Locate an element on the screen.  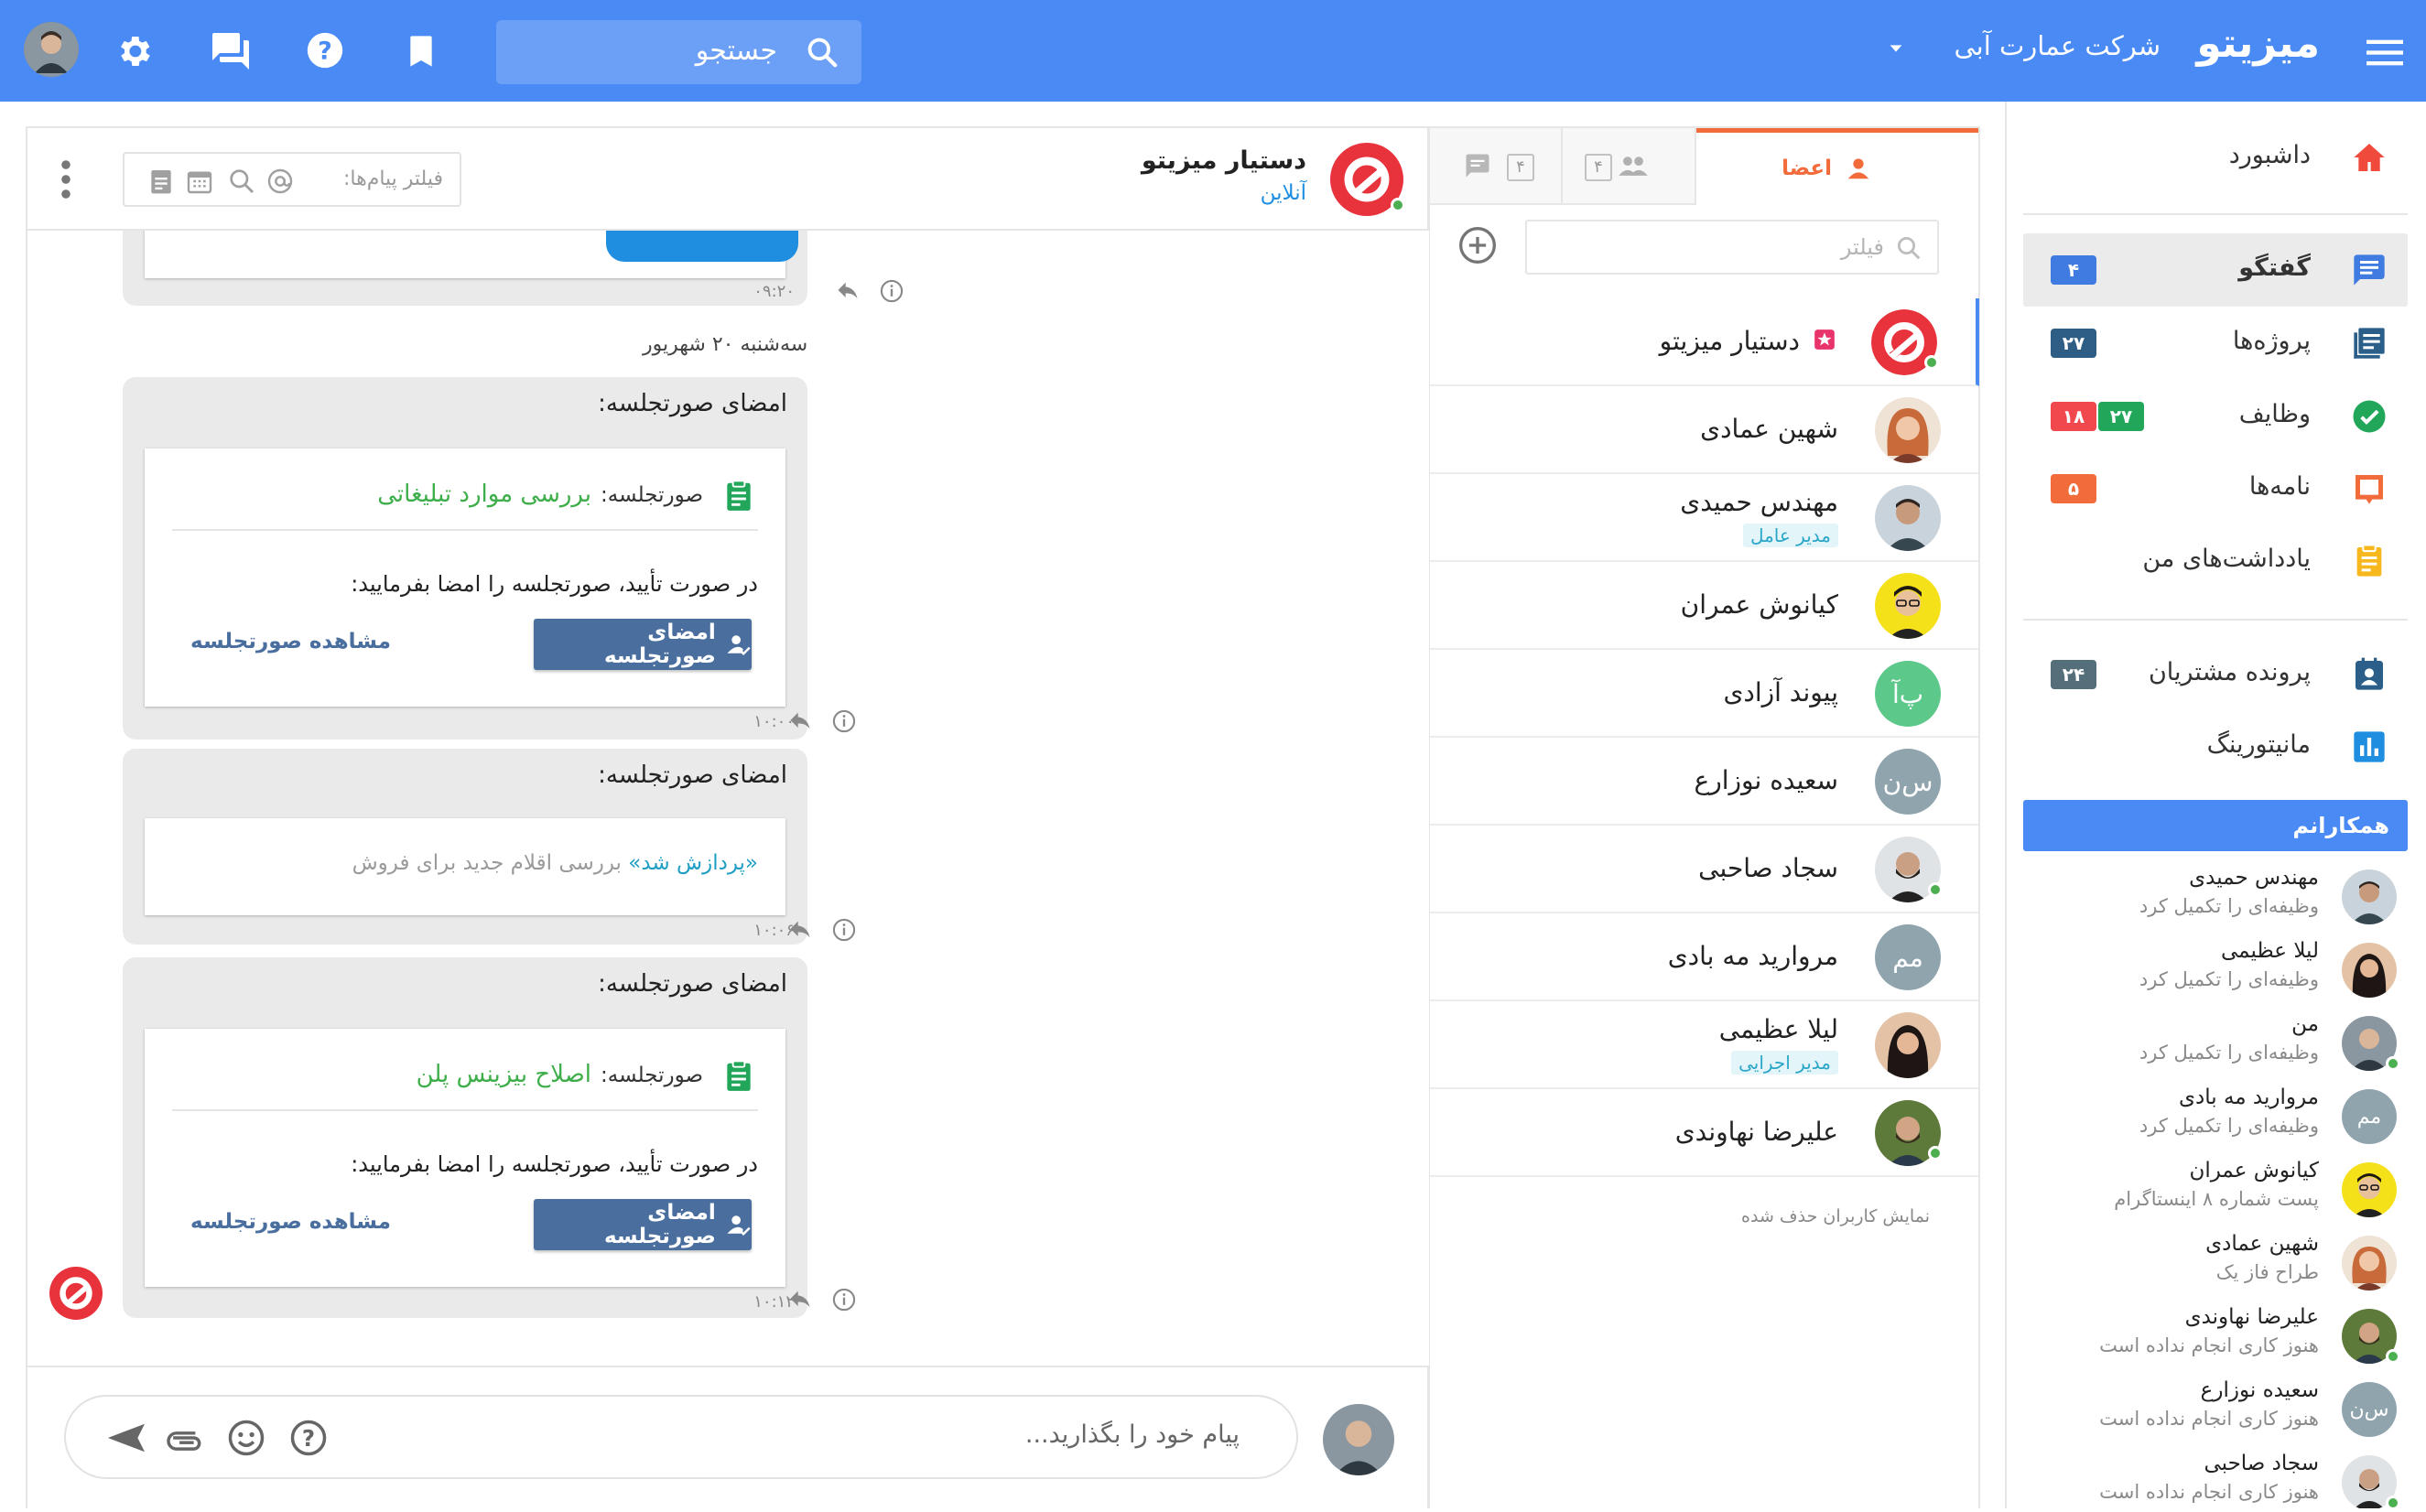
search-placeholder: جستجو is located at coordinates (736, 51).